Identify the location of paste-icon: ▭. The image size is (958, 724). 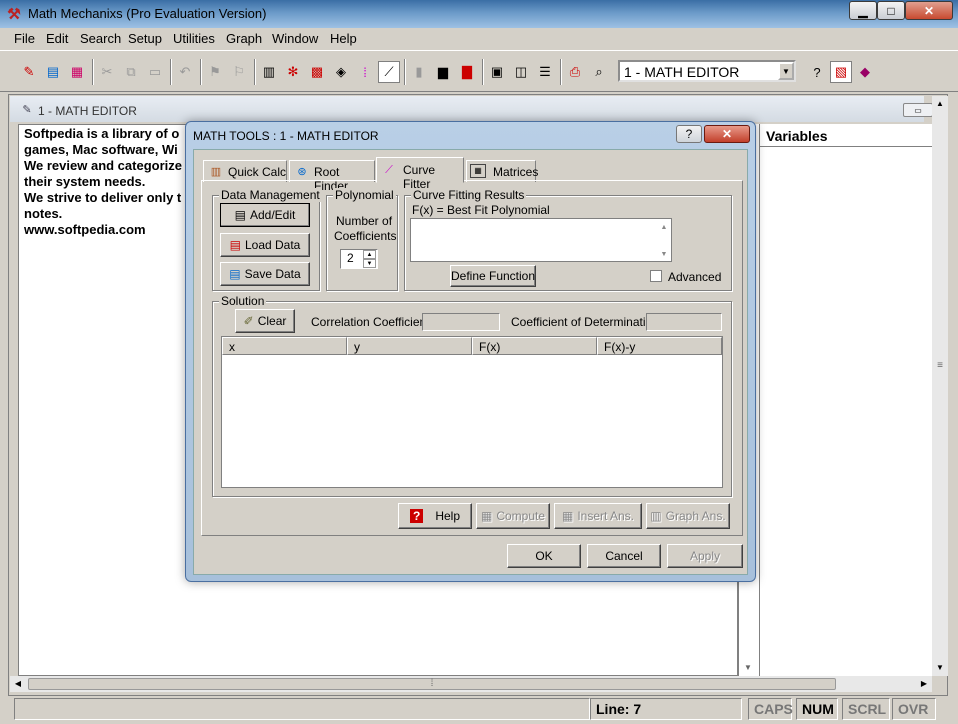
(155, 72).